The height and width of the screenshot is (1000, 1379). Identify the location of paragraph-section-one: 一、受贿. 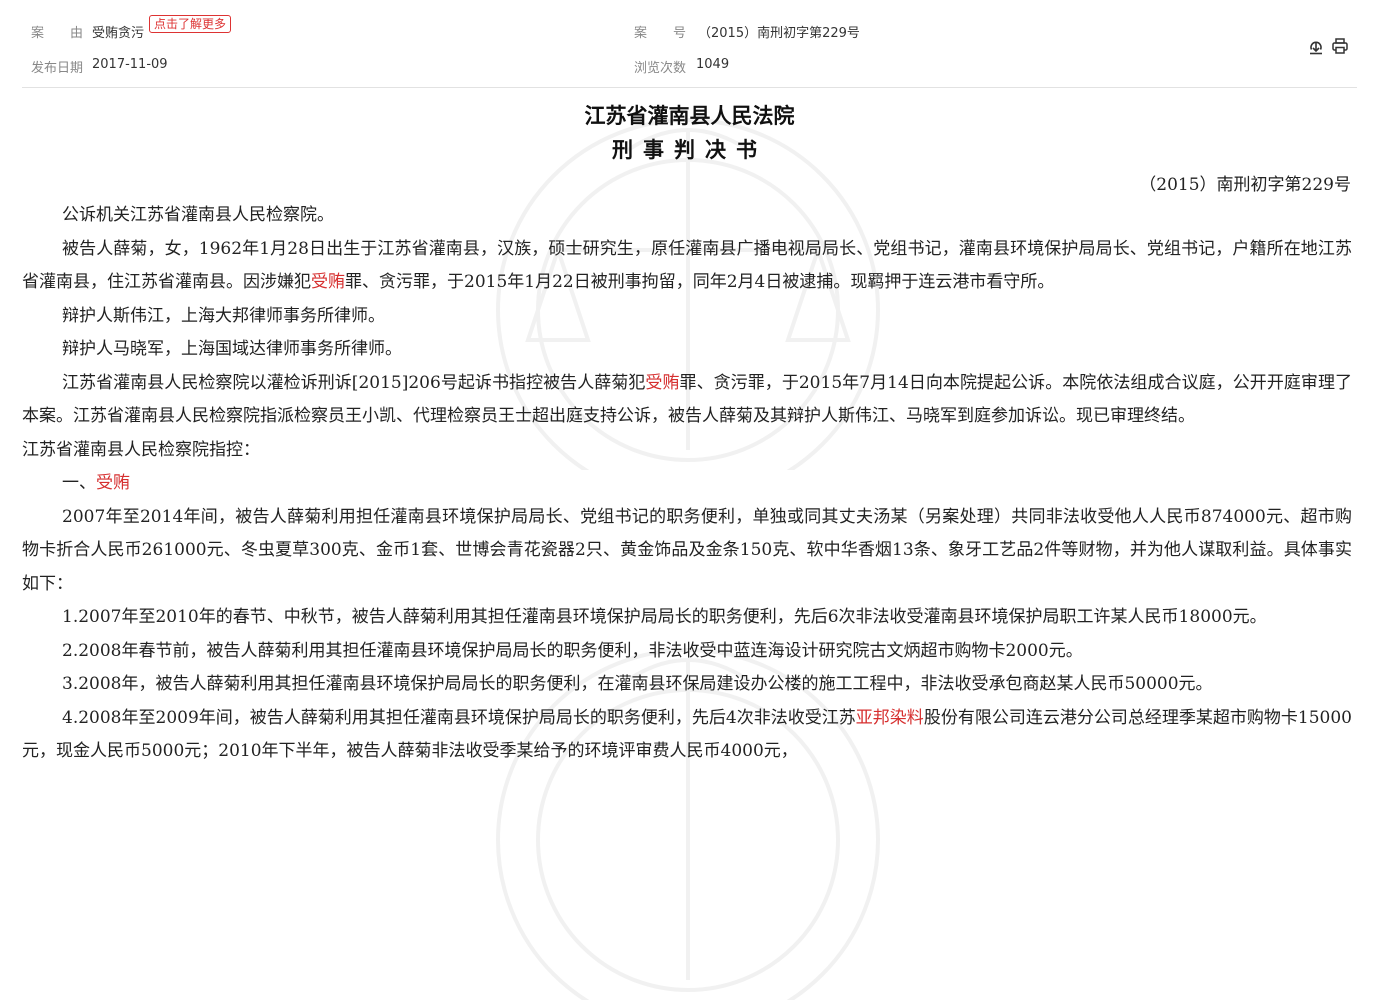
(687, 484).